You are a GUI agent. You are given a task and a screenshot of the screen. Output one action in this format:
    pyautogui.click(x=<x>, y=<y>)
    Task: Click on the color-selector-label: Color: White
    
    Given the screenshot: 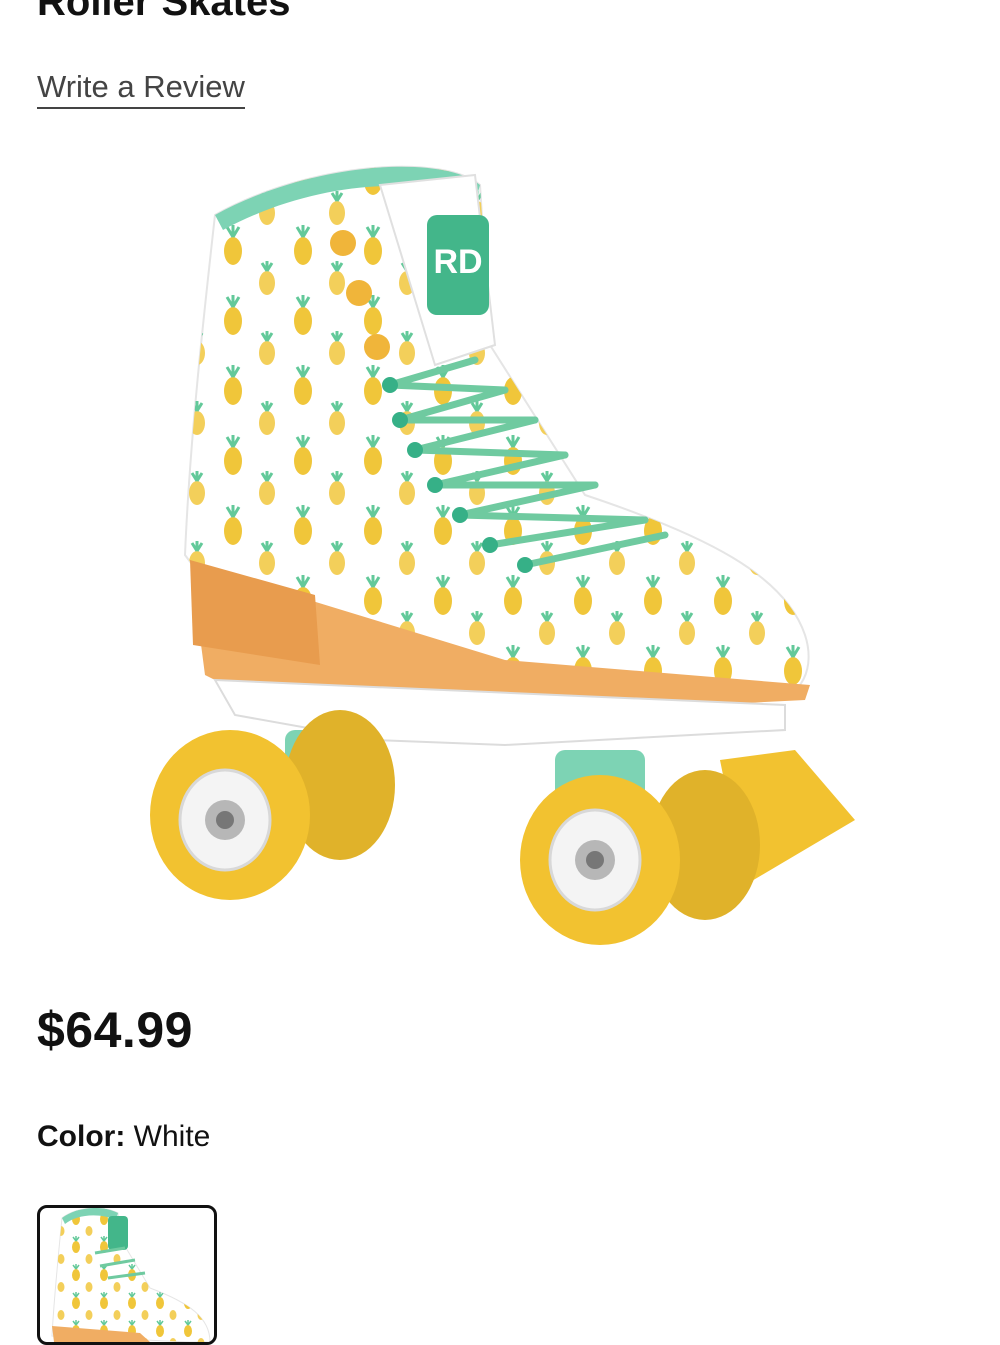 What is the action you would take?
    pyautogui.click(x=123, y=1137)
    